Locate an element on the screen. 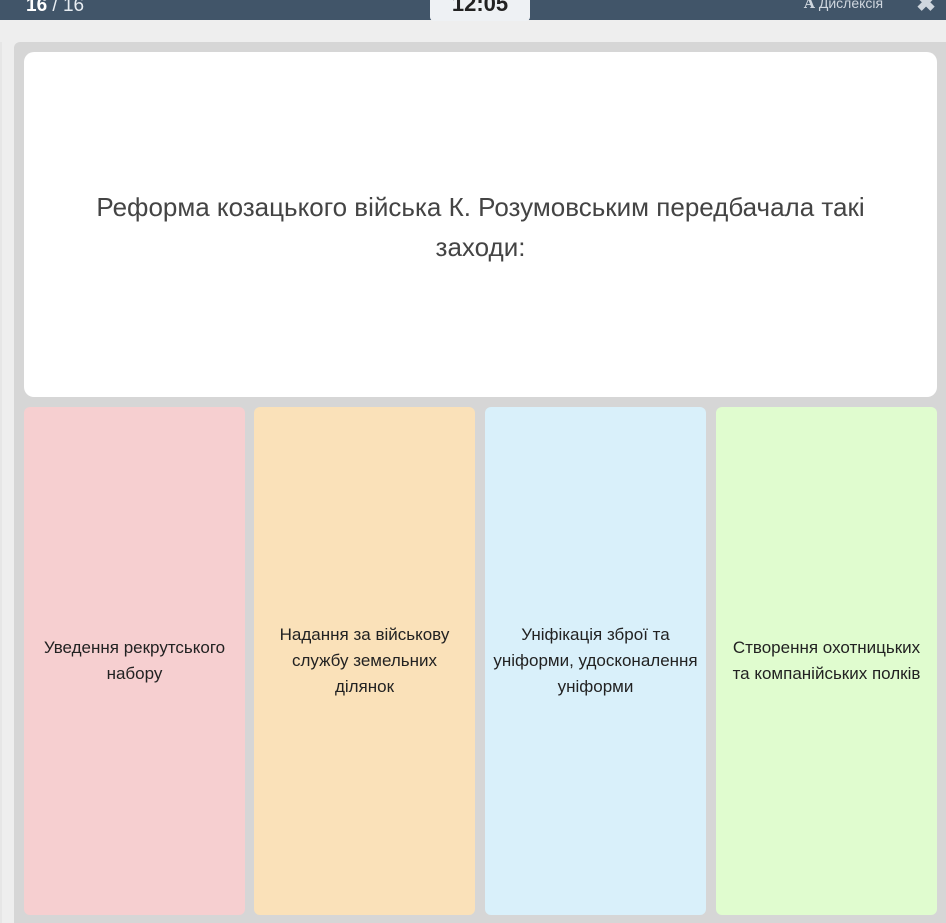  close-button: ✖ is located at coordinates (926, 9).